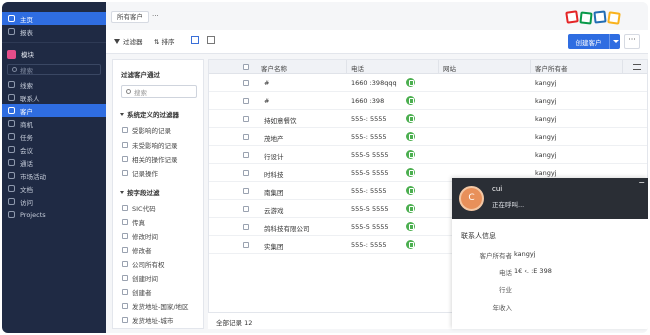 This screenshot has height=335, width=650. What do you see at coordinates (137, 250) in the screenshot?
I see `filter-option: 修改者` at bounding box center [137, 250].